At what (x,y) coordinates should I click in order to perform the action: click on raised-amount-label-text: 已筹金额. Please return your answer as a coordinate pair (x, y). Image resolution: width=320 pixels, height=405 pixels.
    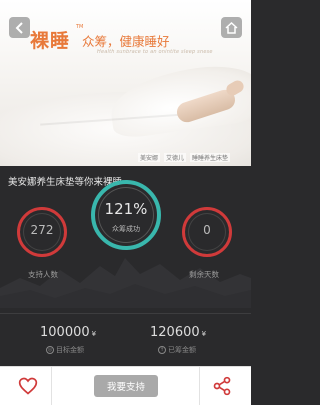
    Looking at the image, I should click on (182, 350).